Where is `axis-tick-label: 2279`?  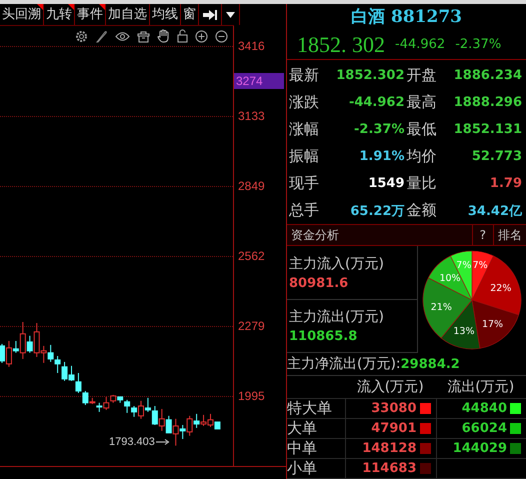 axis-tick-label: 2279 is located at coordinates (251, 326).